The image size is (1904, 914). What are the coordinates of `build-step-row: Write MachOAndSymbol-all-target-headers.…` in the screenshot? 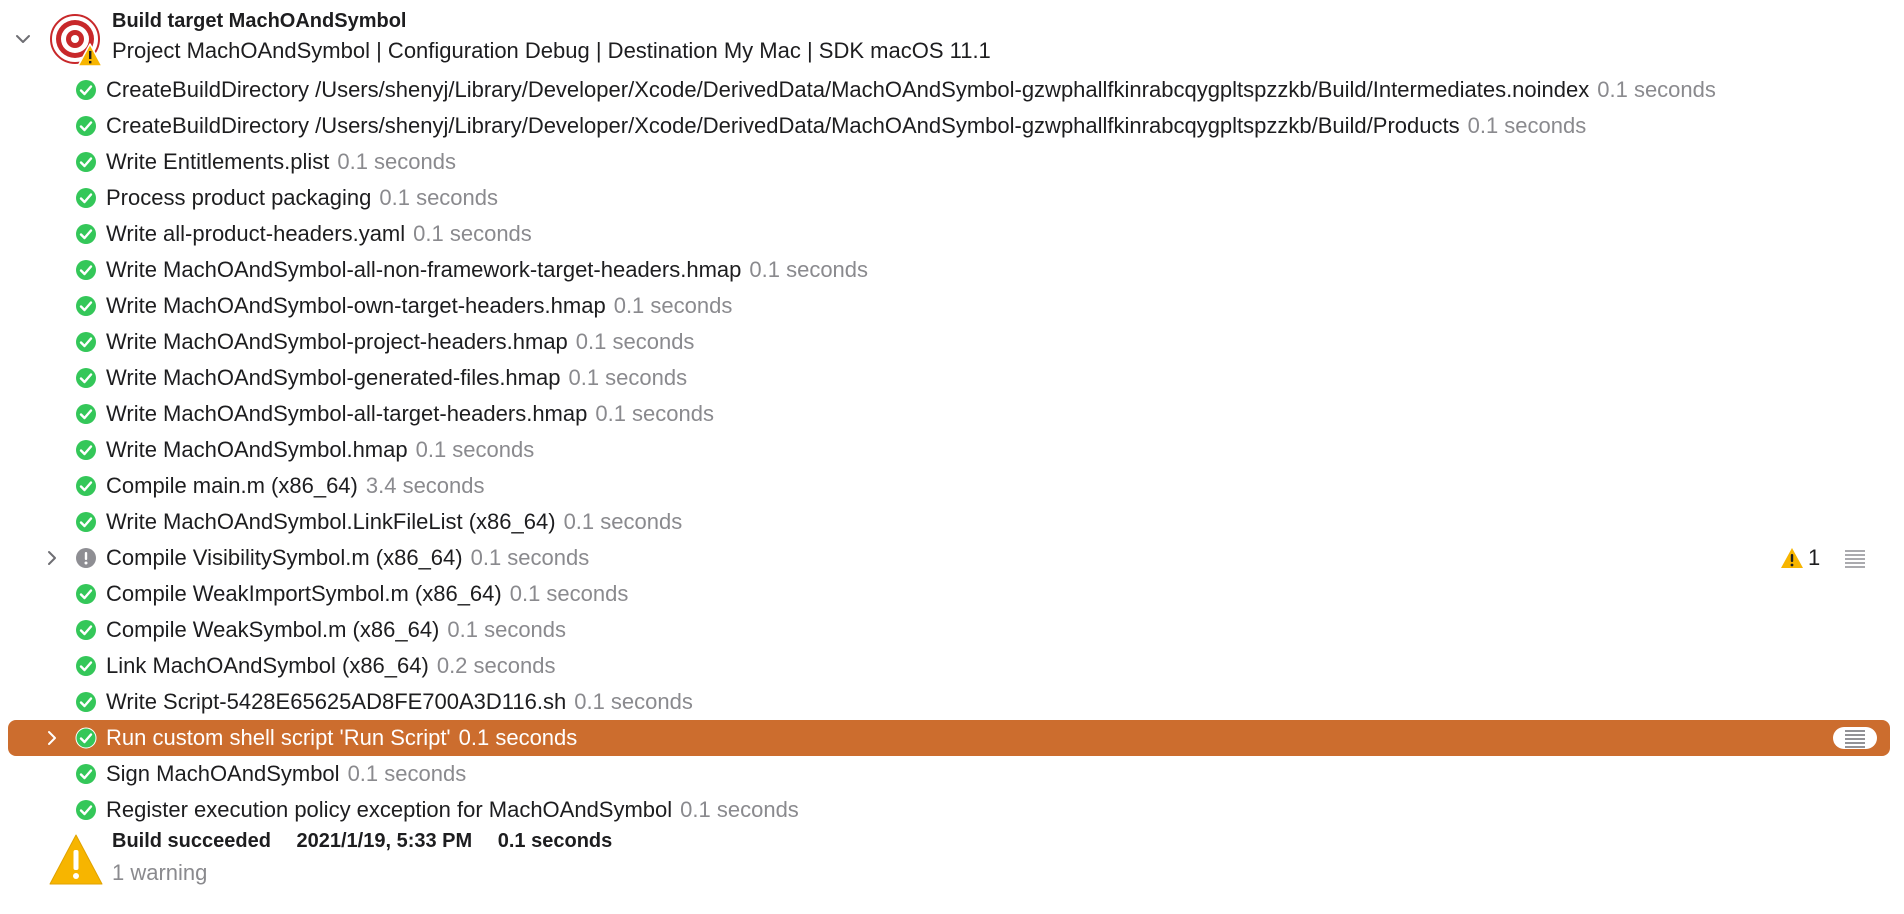 It's located at (952, 414).